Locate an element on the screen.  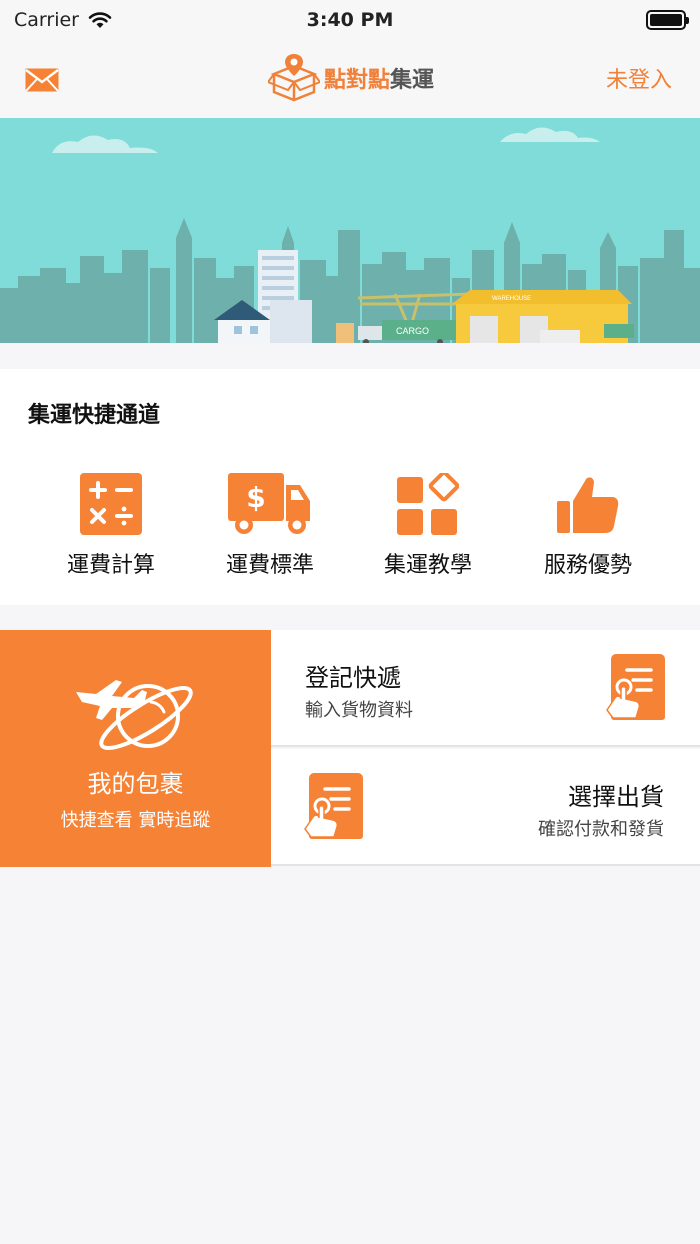
section-title: 集運快捷通道 is located at coordinates (94, 415).